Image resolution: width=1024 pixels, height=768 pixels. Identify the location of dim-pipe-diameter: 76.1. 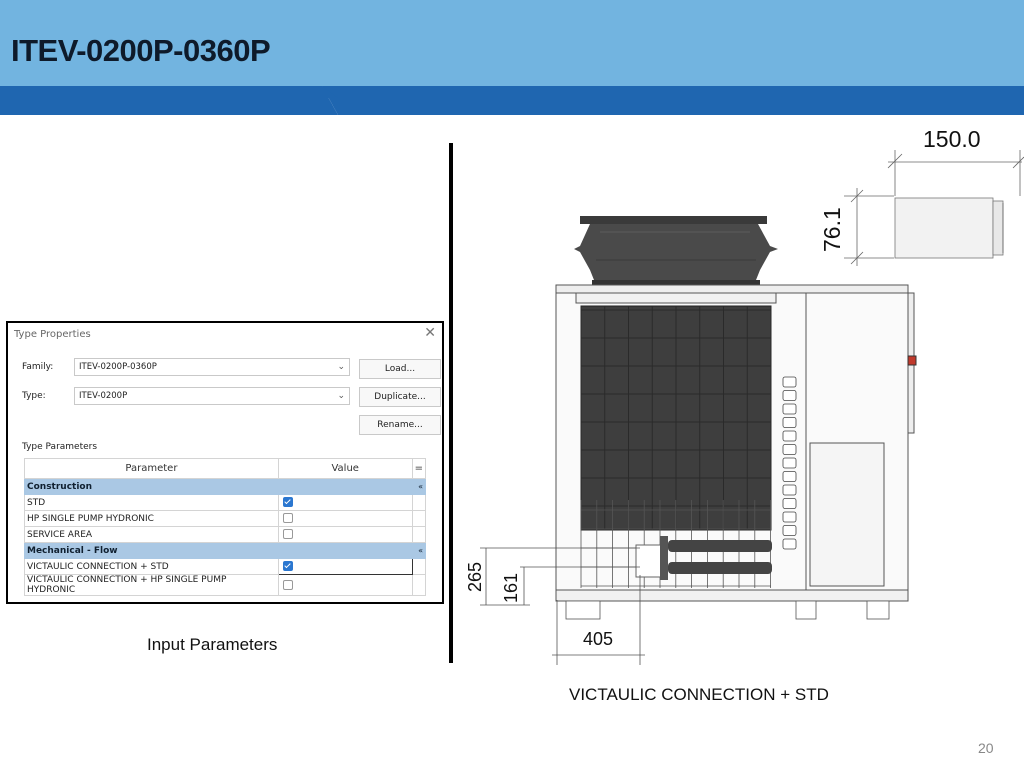
(832, 229).